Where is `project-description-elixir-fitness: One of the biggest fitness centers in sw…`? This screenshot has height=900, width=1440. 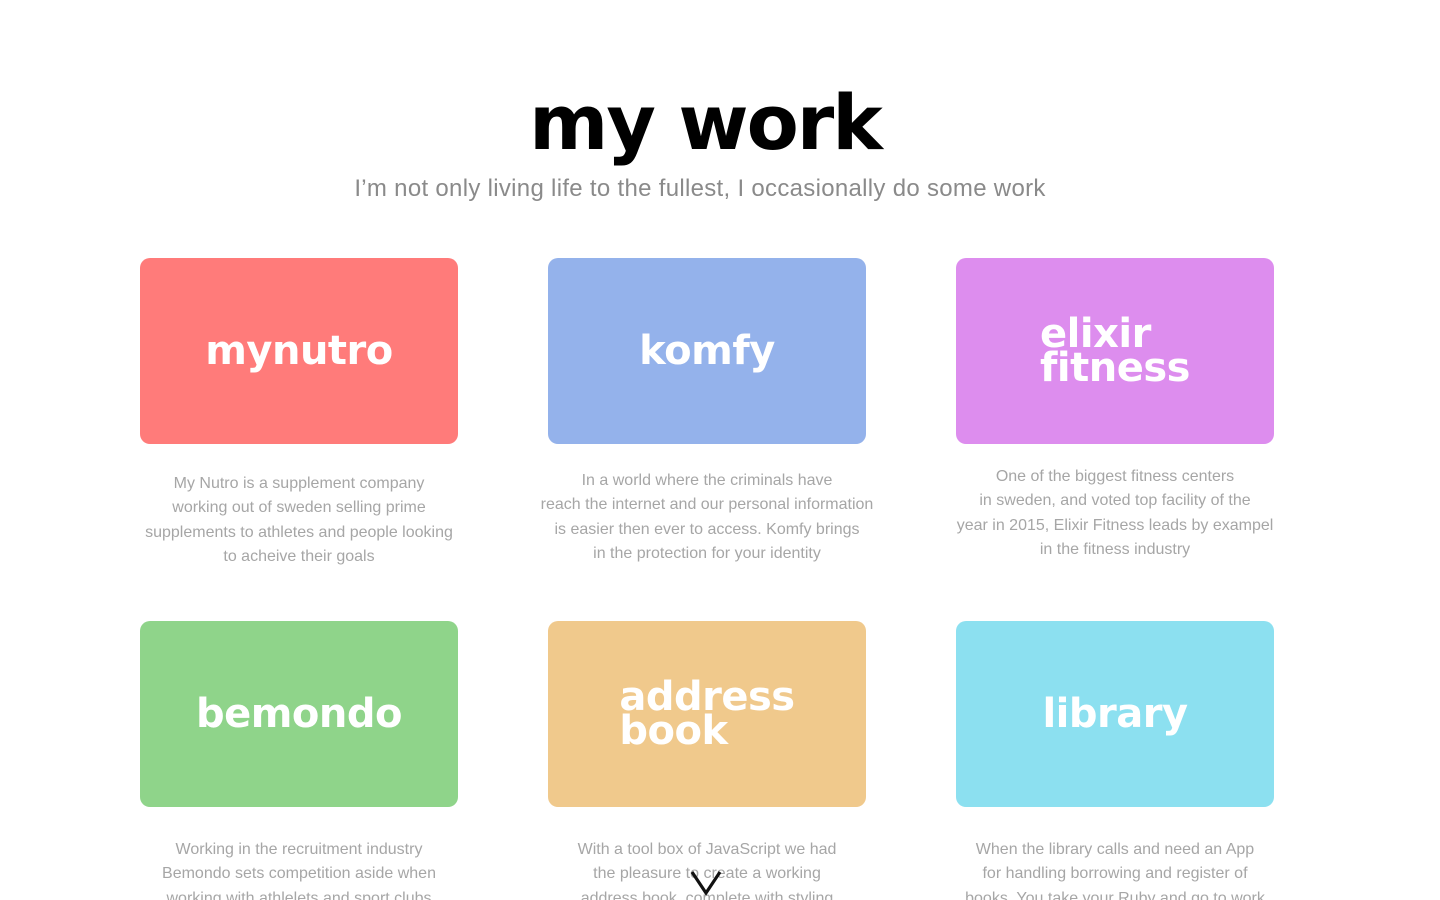 project-description-elixir-fitness: One of the biggest fitness centers in sw… is located at coordinates (1115, 513).